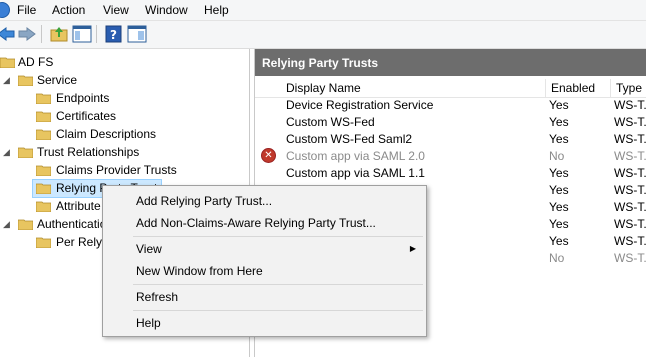 This screenshot has width=646, height=357. I want to click on tree-label: AD FS, so click(36, 62).